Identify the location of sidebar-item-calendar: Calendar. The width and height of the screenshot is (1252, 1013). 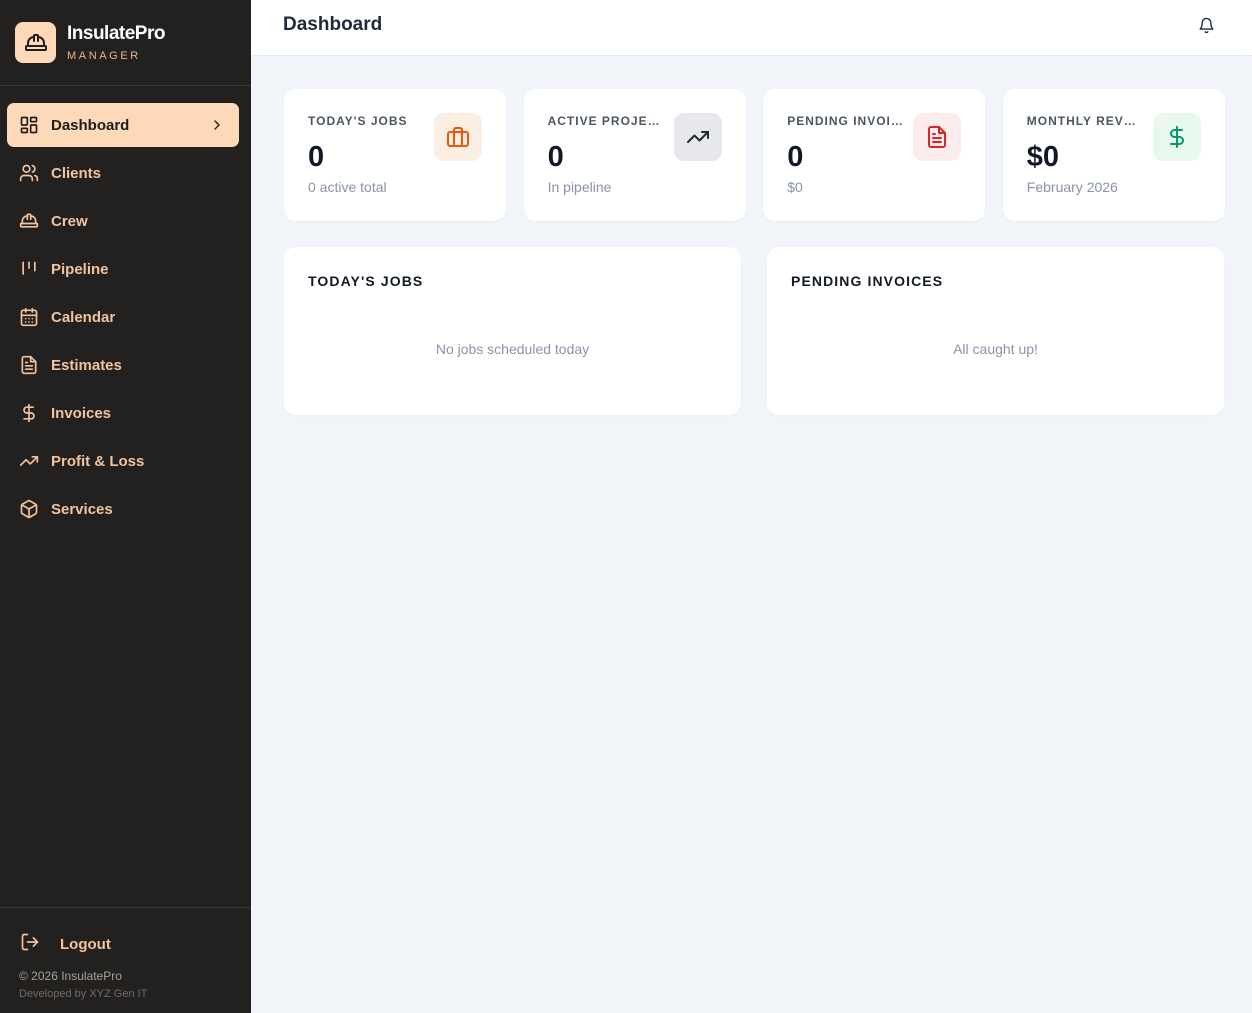
(123, 317).